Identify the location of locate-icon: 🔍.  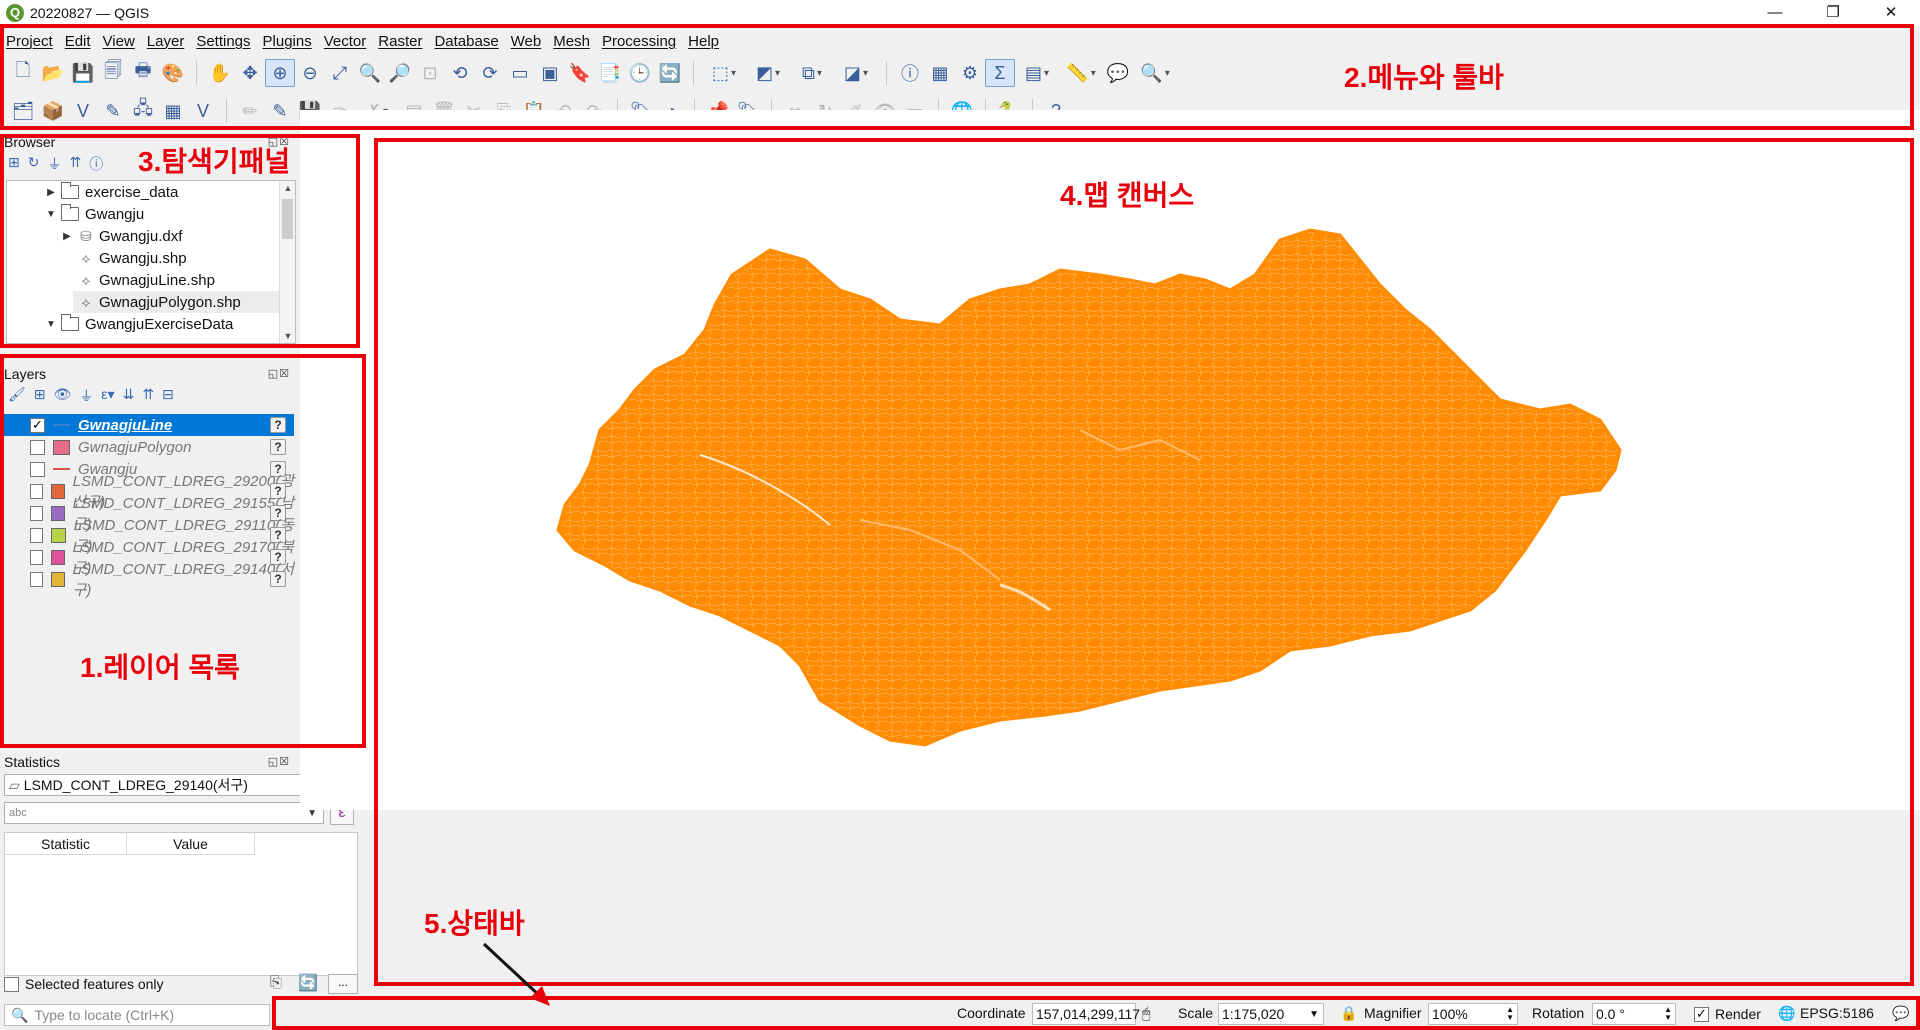
(1155, 73).